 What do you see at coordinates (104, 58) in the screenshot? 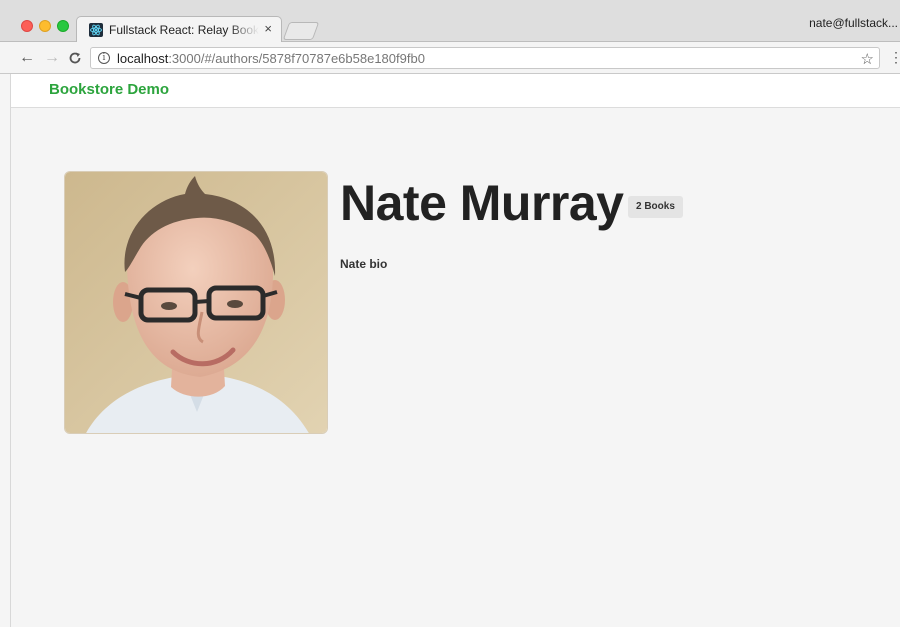
I see `info-icon: i` at bounding box center [104, 58].